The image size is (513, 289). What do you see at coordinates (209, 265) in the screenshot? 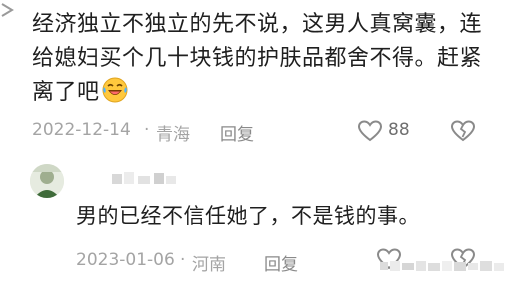
I see `reply-location: 河南` at bounding box center [209, 265].